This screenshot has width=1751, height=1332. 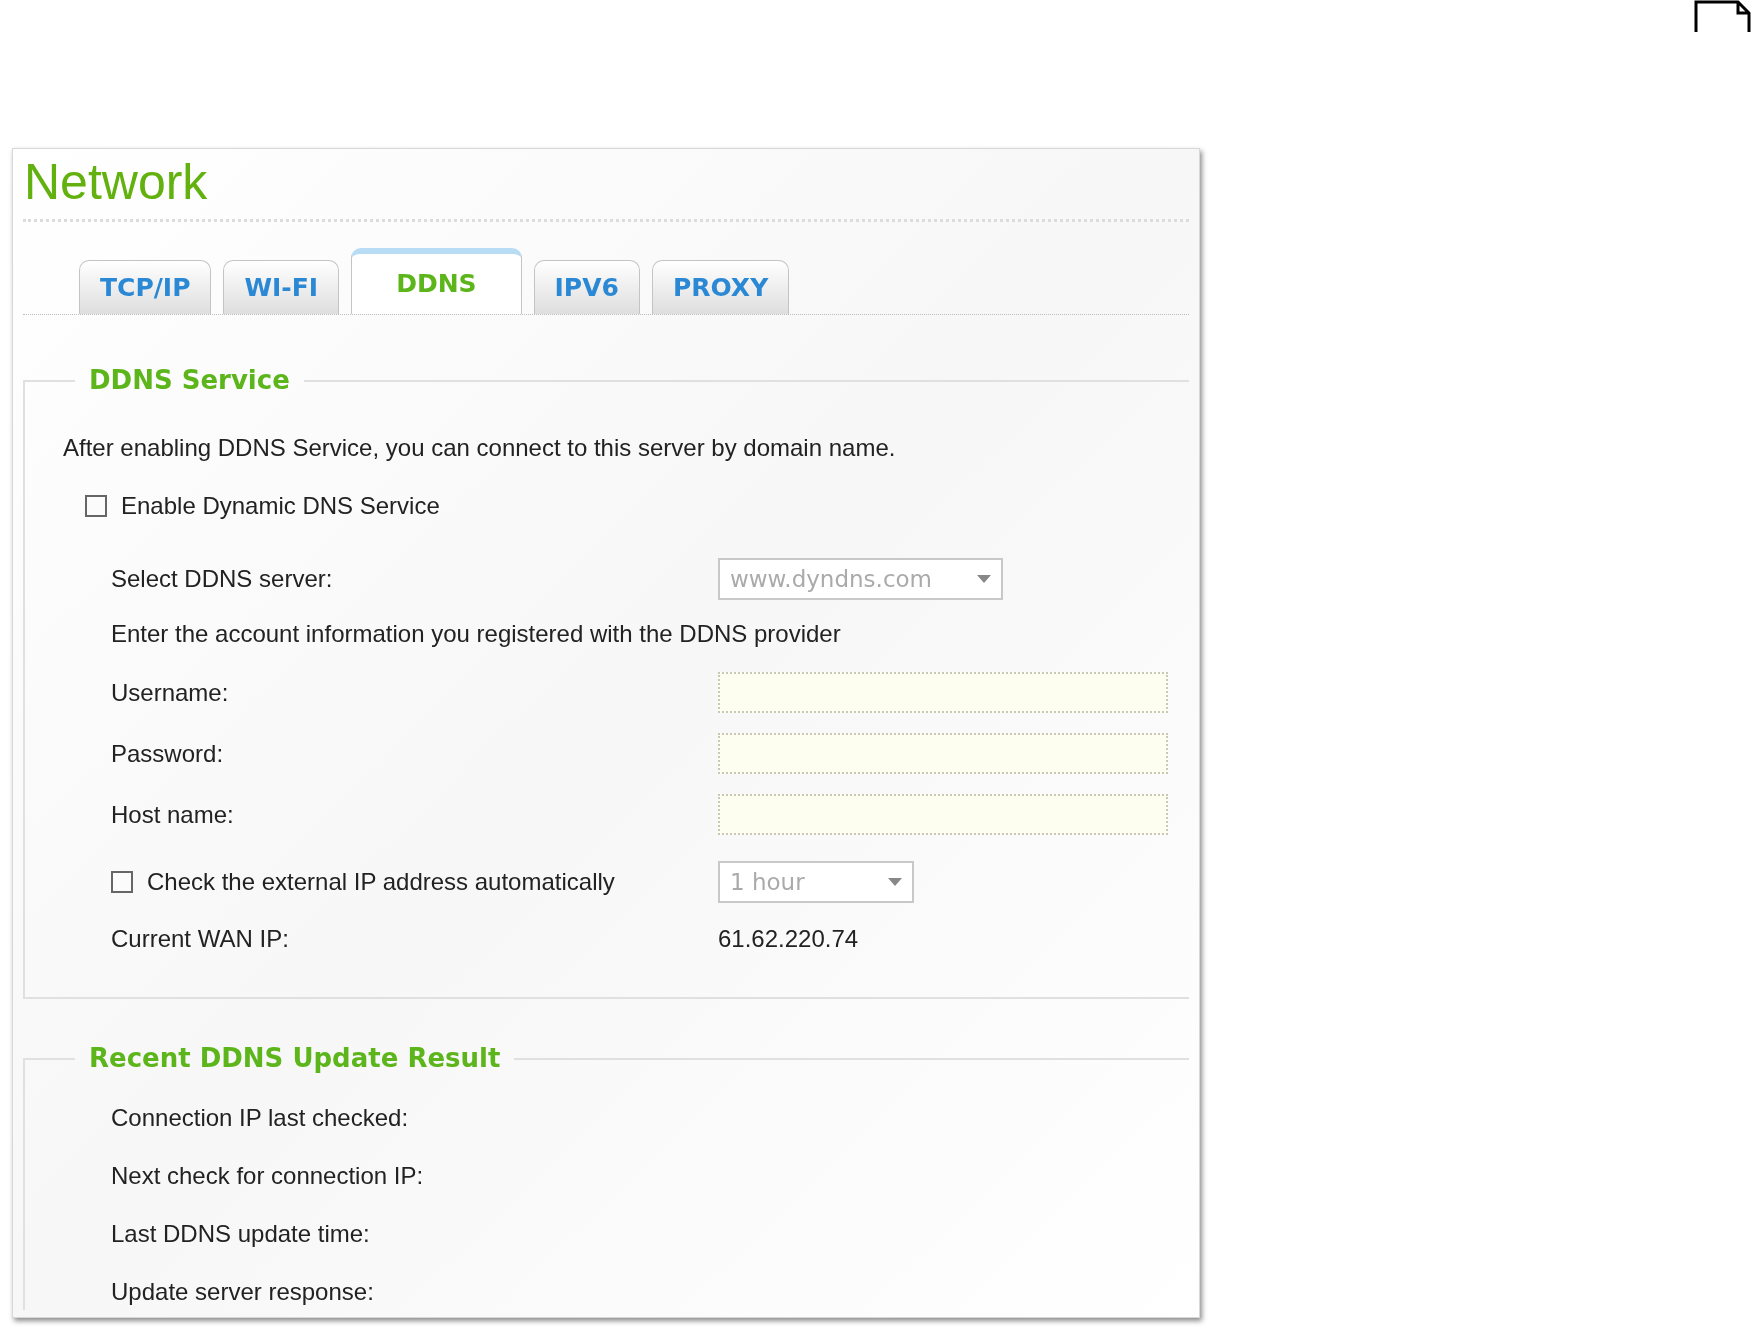 What do you see at coordinates (260, 1118) in the screenshot?
I see `field-label: Connection IP last checked:` at bounding box center [260, 1118].